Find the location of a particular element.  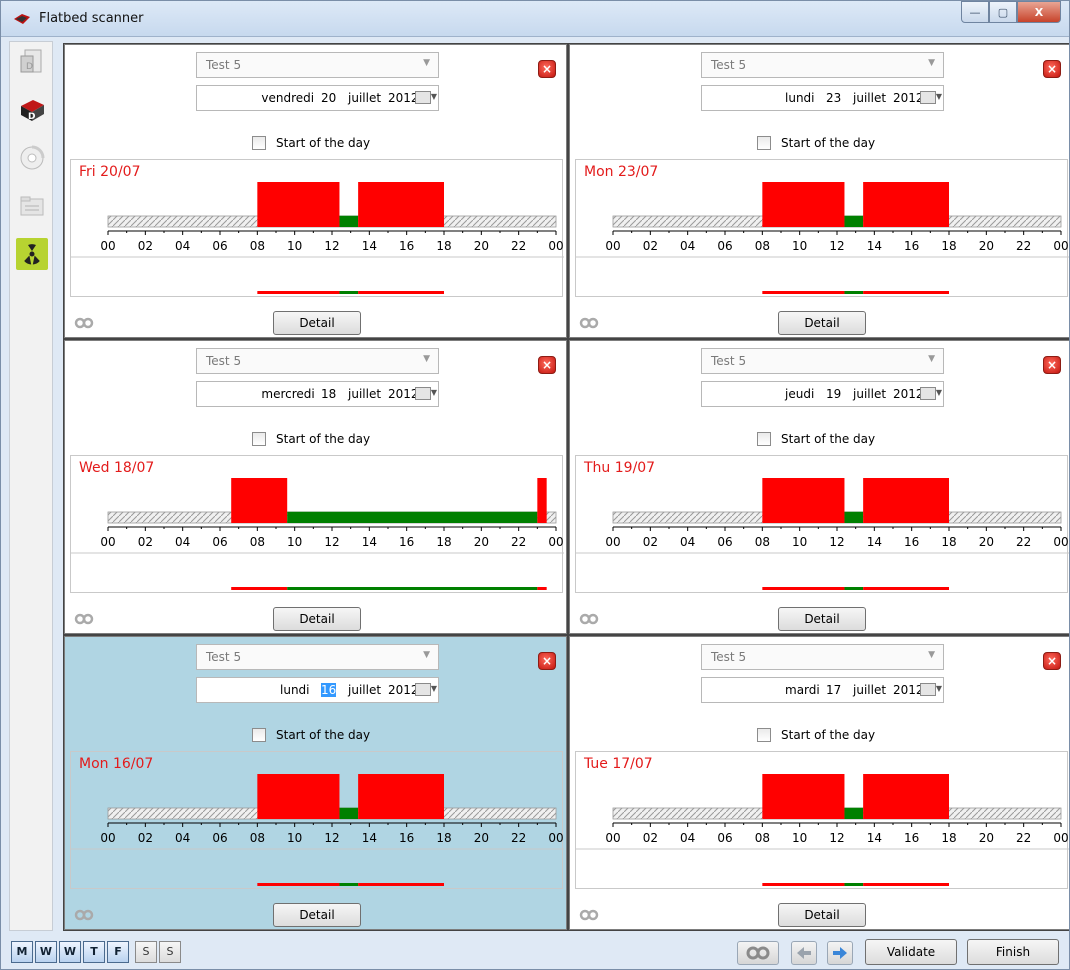

hour-tick-label: 06 is located at coordinates (219, 246).